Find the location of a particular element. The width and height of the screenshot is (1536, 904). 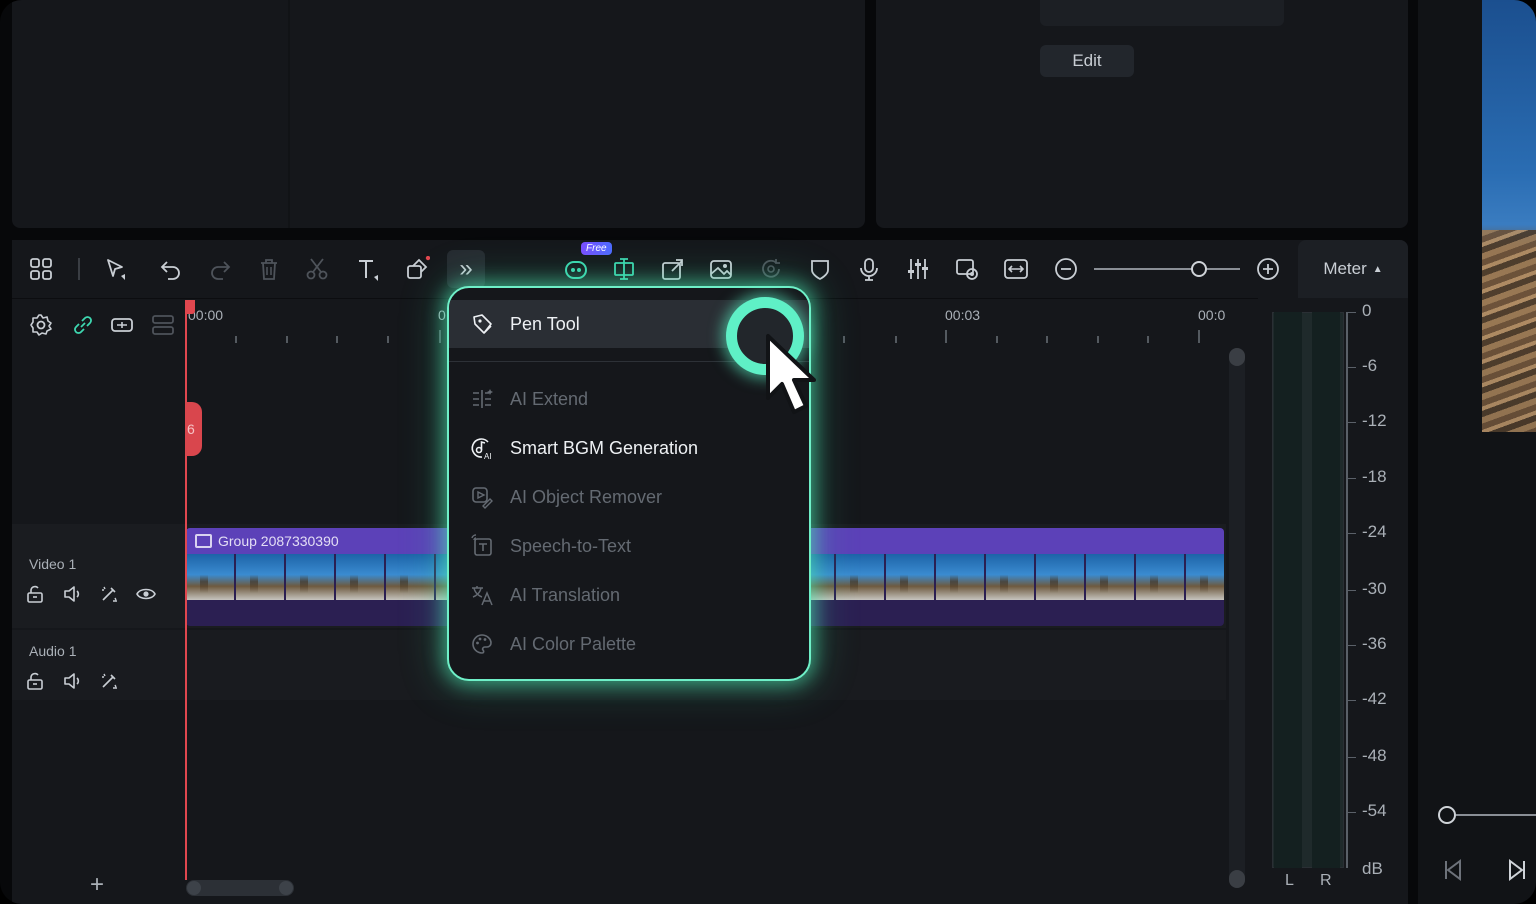

db-label: -36 is located at coordinates (1374, 643).